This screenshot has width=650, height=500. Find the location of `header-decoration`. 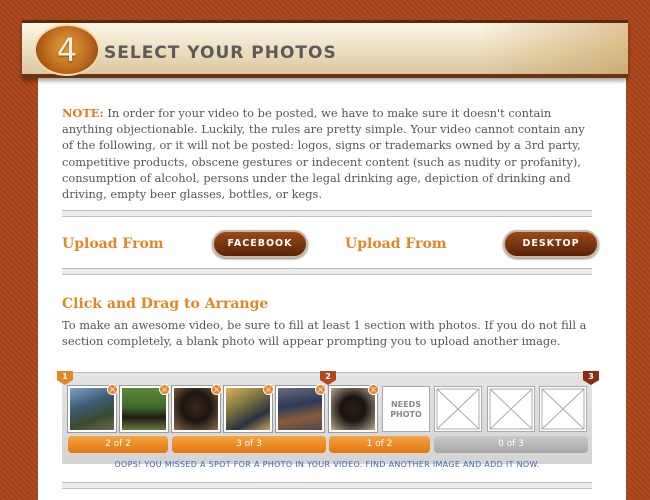

header-decoration is located at coordinates (553, 48).